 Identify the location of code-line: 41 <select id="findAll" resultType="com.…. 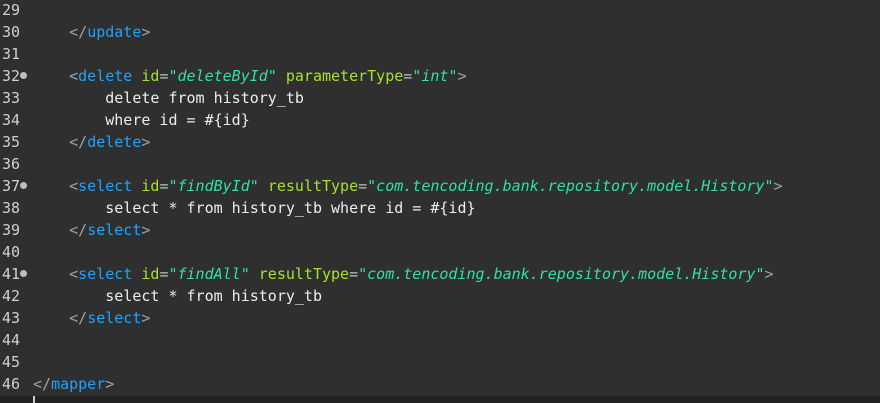
(440, 274).